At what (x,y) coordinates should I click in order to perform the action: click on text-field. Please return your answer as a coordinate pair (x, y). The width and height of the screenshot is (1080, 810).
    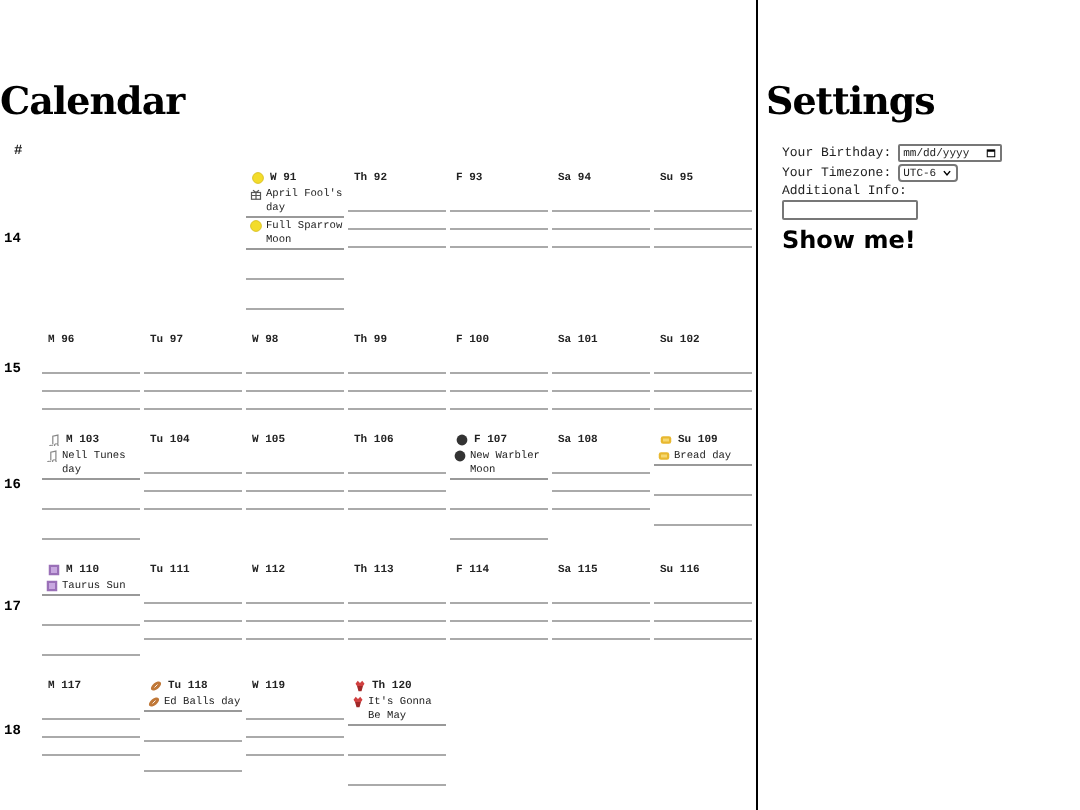
    Looking at the image, I should click on (850, 210).